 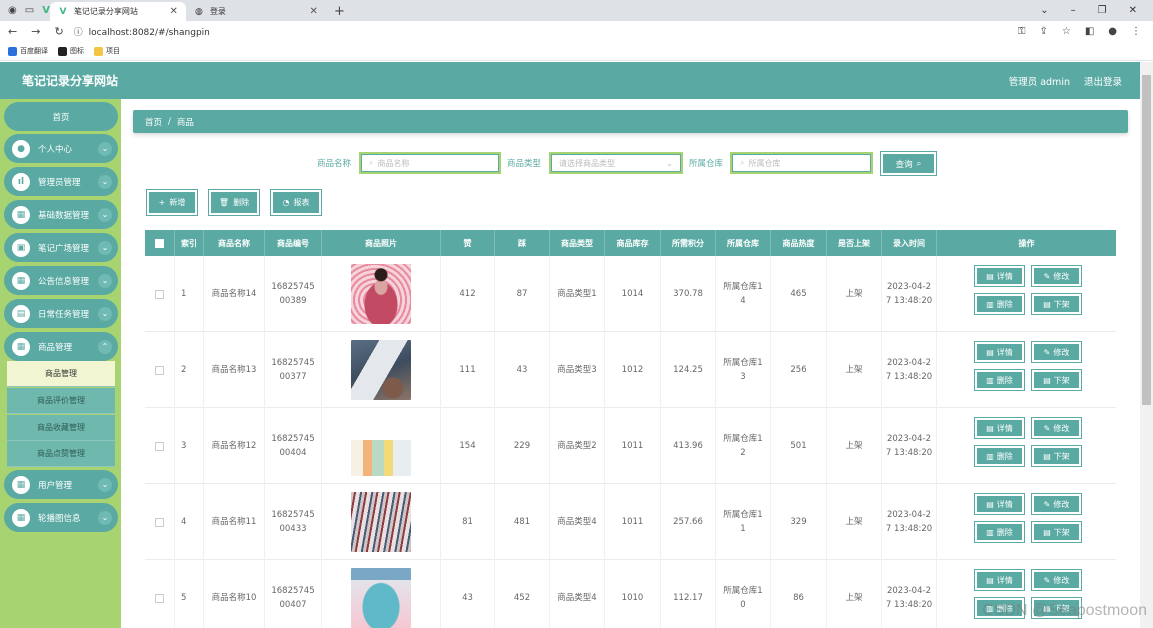 What do you see at coordinates (61, 214) in the screenshot?
I see `sidebar-item-basedata: ▦ 基础数据管理 ⌄` at bounding box center [61, 214].